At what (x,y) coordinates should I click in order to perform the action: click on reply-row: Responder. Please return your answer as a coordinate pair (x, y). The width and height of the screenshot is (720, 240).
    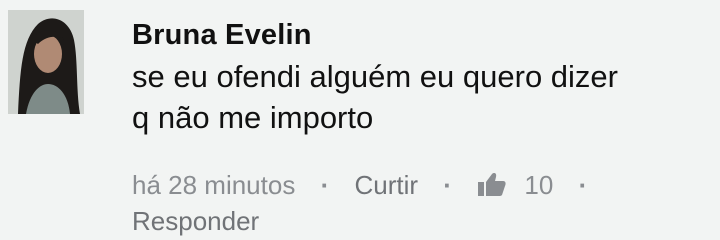
    Looking at the image, I should click on (195, 221).